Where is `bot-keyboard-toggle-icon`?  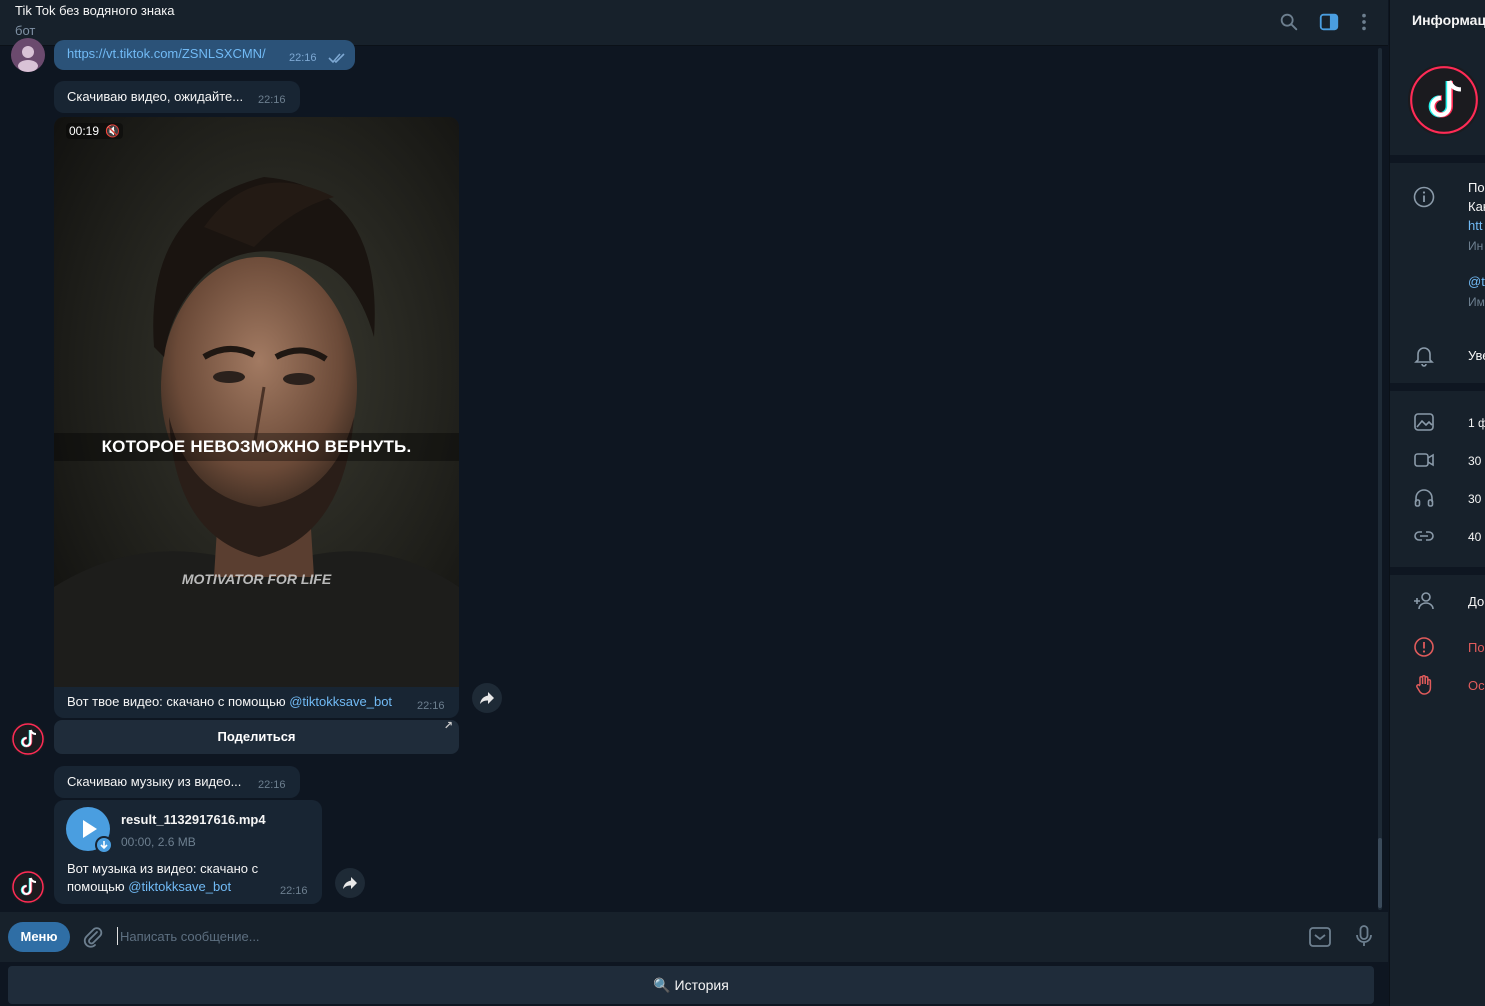
bot-keyboard-toggle-icon is located at coordinates (1320, 937).